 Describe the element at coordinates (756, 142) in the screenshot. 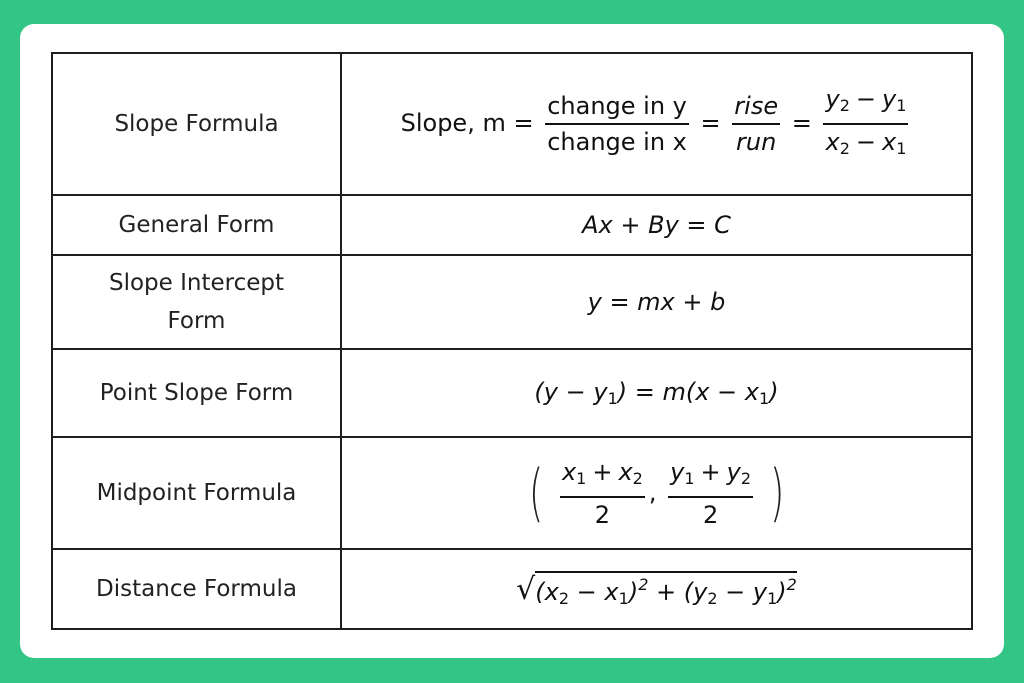

I see `denominator: run` at that location.